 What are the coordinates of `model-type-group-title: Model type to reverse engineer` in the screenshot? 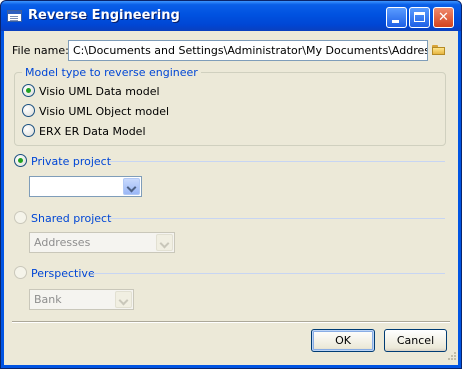 It's located at (111, 72).